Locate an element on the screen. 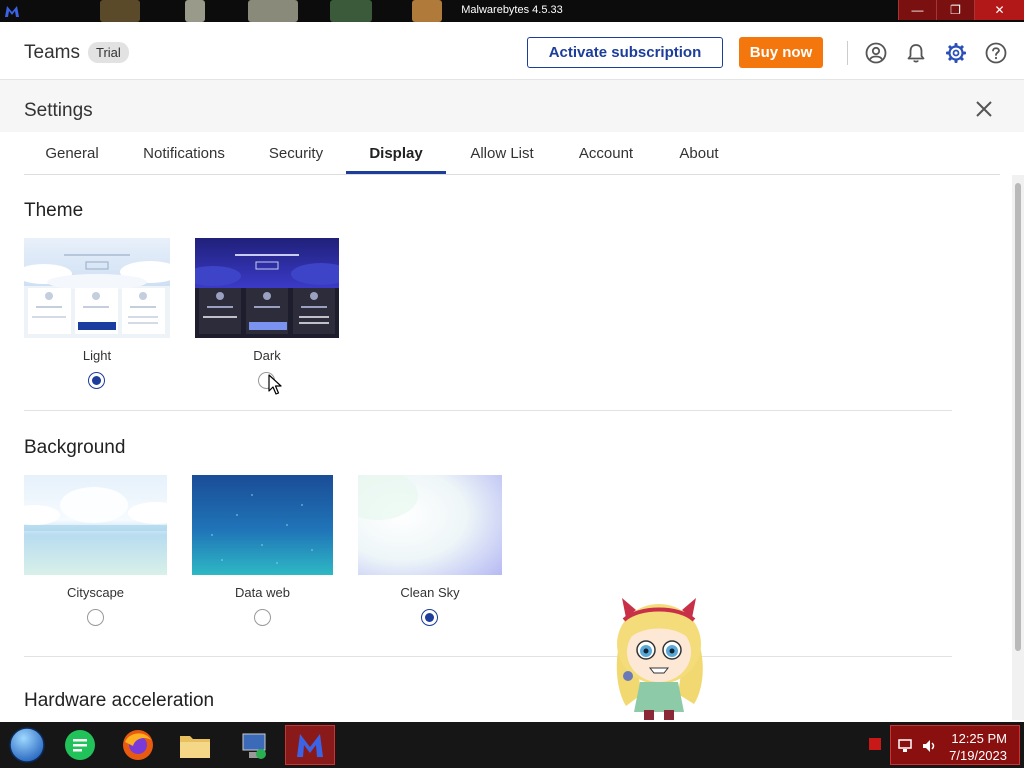 The width and height of the screenshot is (1024, 768). gear-icon is located at coordinates (956, 53).